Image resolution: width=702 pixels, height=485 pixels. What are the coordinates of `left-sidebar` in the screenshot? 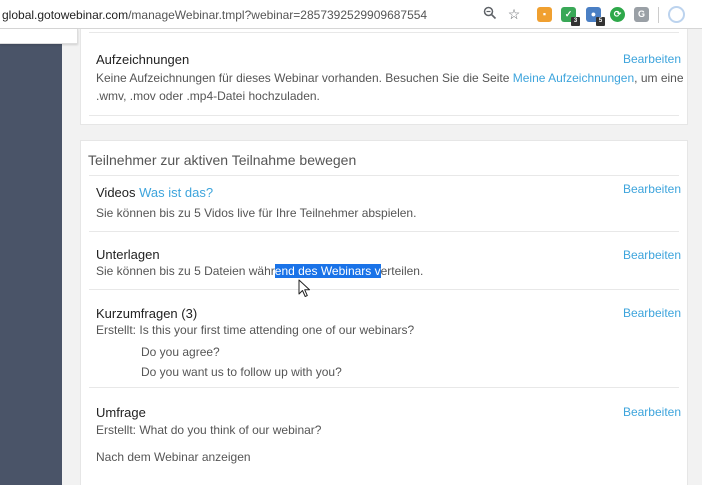 It's located at (31, 257).